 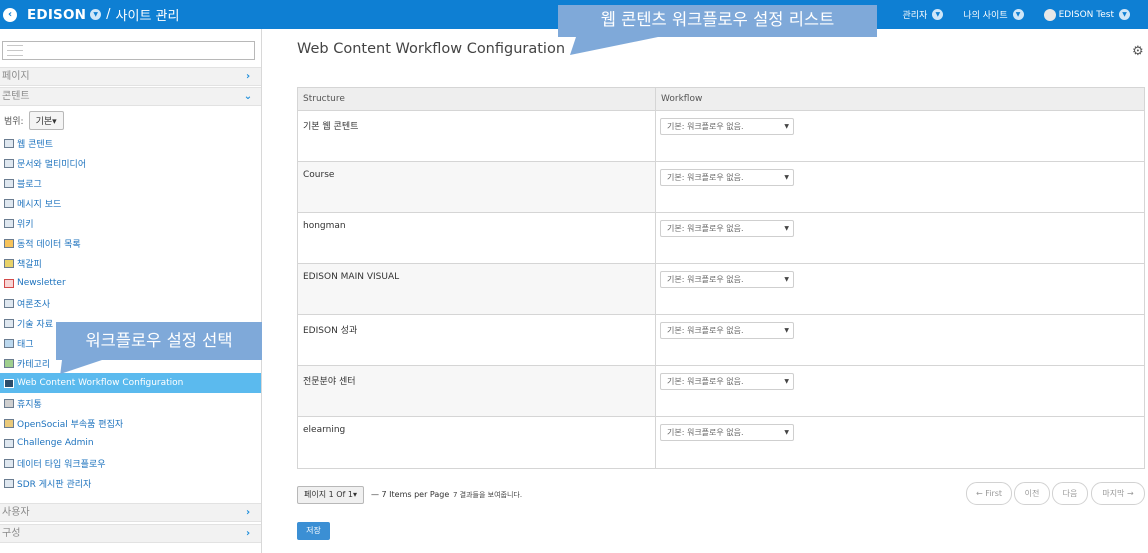 I want to click on site-dropdown-icon: ▼, so click(x=96, y=14).